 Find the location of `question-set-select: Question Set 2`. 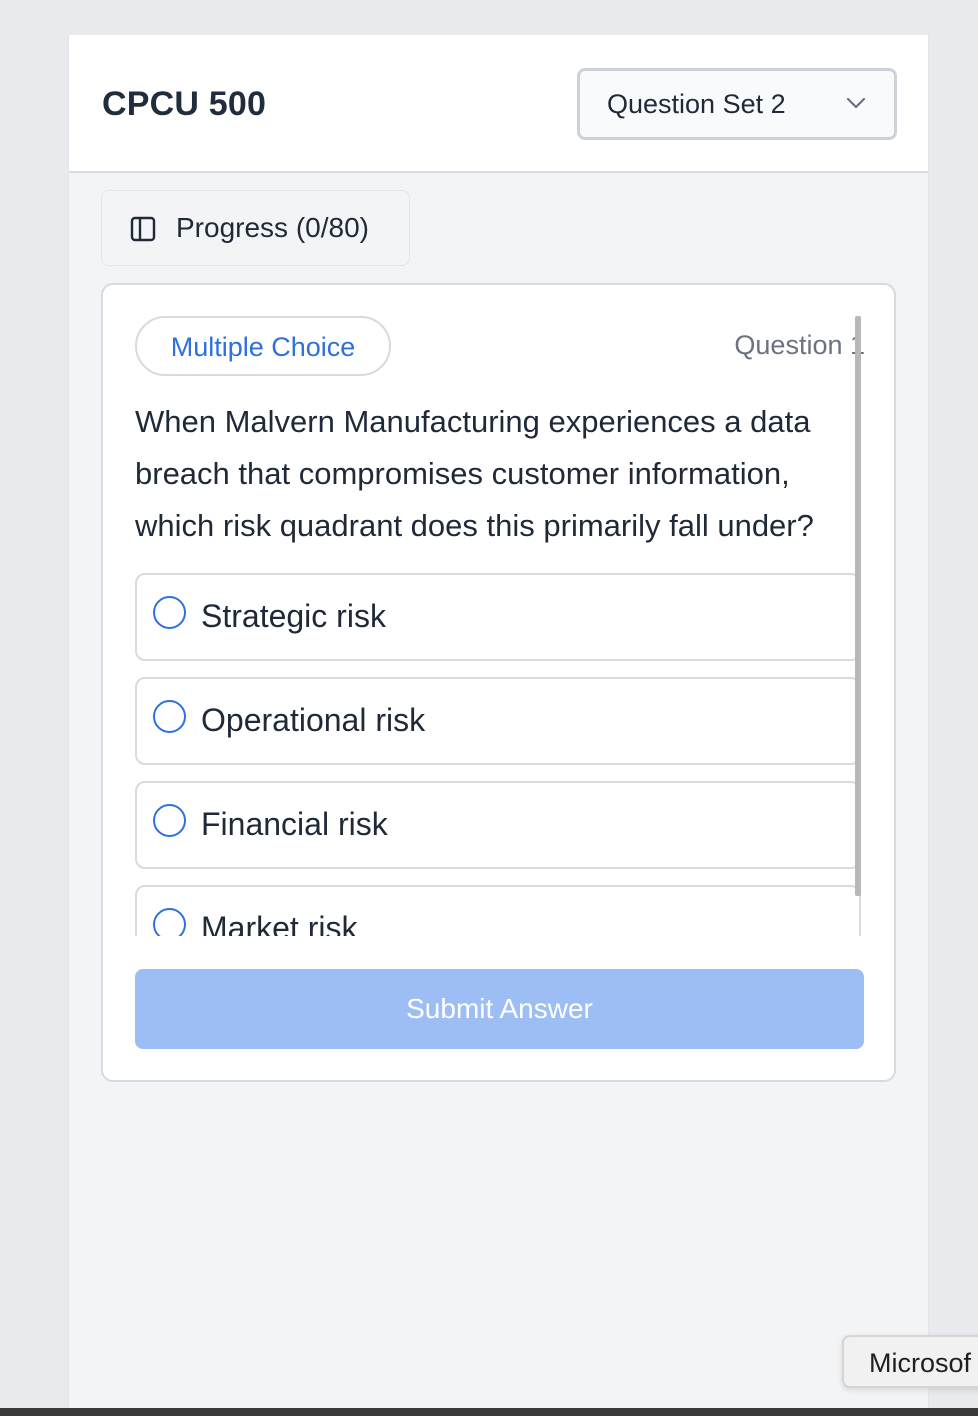

question-set-select: Question Set 2 is located at coordinates (737, 104).